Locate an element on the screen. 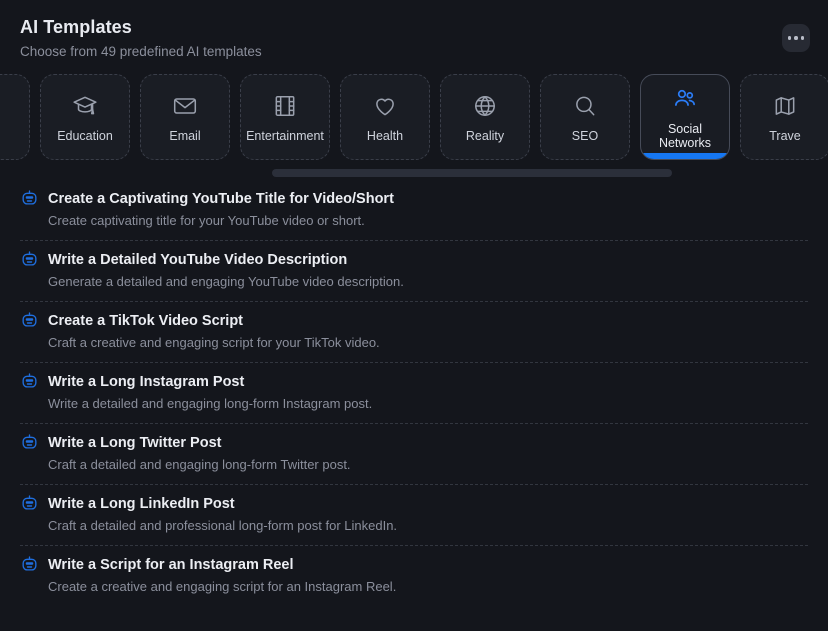 The image size is (828, 631). category-tab-partial is located at coordinates (15, 117).